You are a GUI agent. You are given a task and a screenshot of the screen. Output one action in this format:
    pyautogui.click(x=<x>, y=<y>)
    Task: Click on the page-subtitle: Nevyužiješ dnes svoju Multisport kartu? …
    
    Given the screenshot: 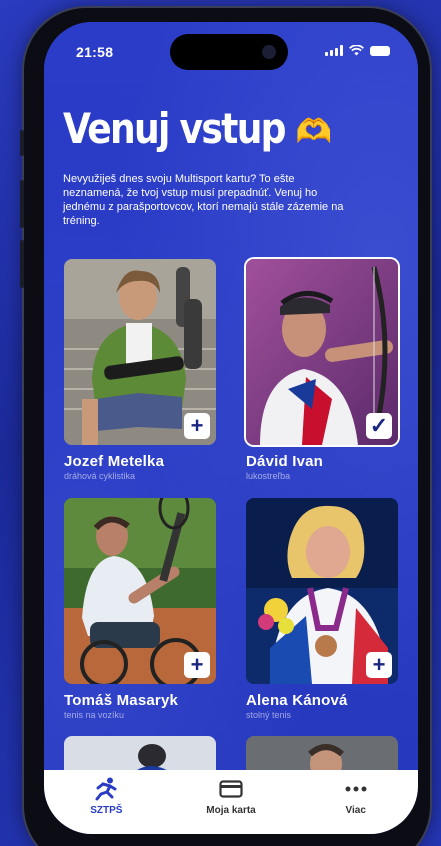 What is the action you would take?
    pyautogui.click(x=203, y=200)
    